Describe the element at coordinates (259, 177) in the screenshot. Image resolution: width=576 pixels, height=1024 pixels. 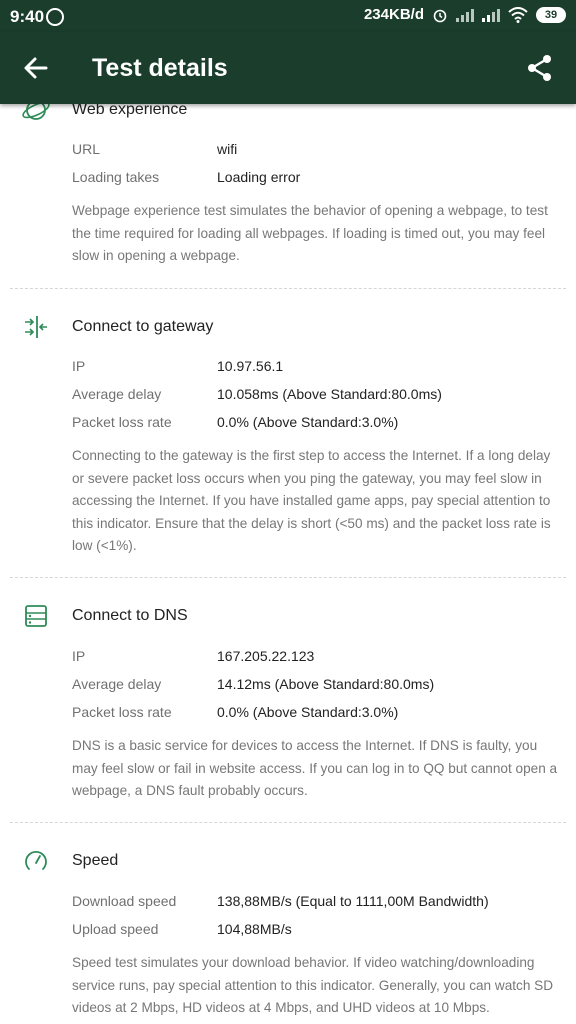
I see `row-value: Loading error` at that location.